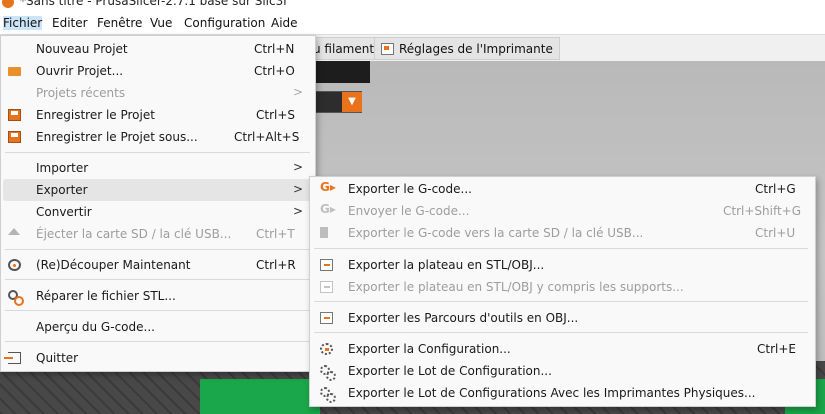 The width and height of the screenshot is (825, 414). I want to click on menu-aide: Aide, so click(284, 23).